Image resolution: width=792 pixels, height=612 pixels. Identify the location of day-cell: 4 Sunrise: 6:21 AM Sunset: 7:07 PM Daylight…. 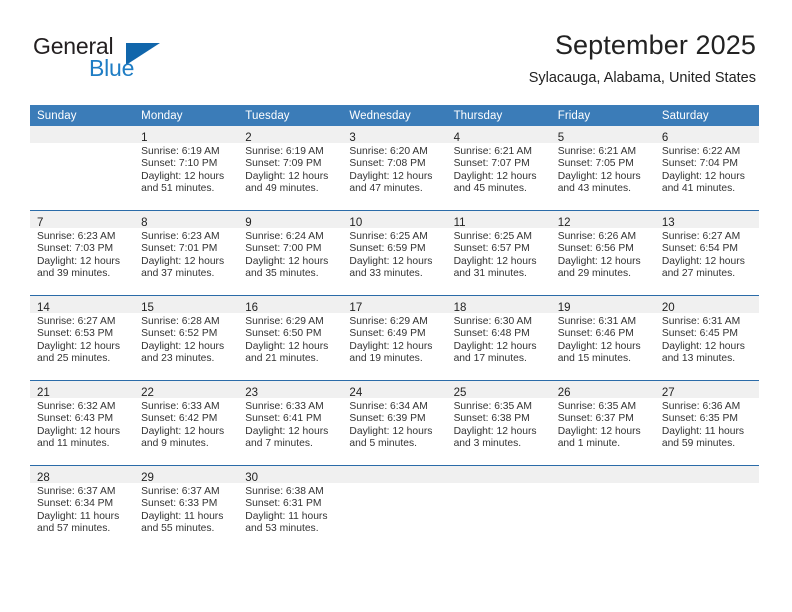
(498, 168).